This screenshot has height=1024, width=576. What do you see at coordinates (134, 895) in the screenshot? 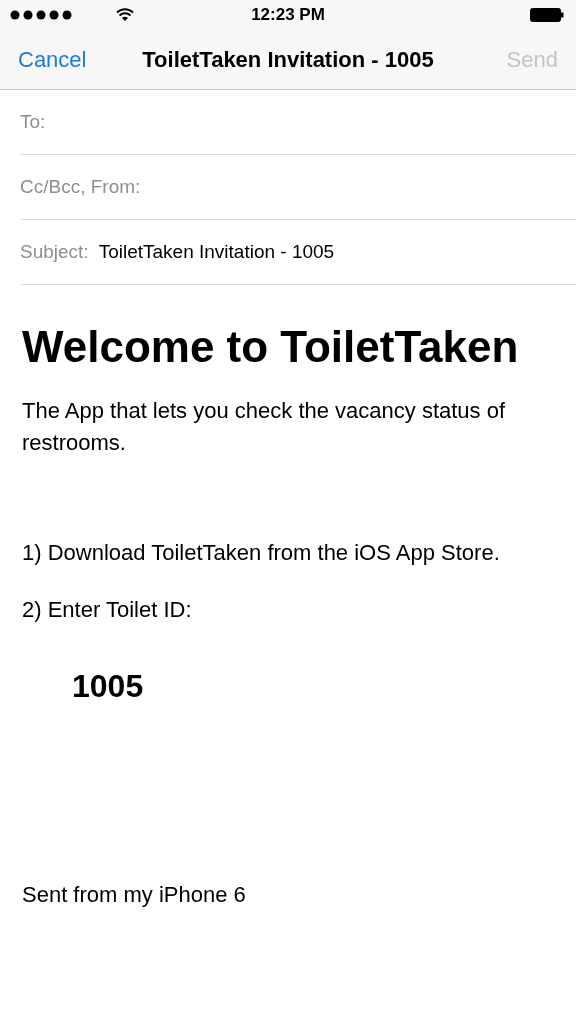
I see `signature: Sent from my iPhone 6` at bounding box center [134, 895].